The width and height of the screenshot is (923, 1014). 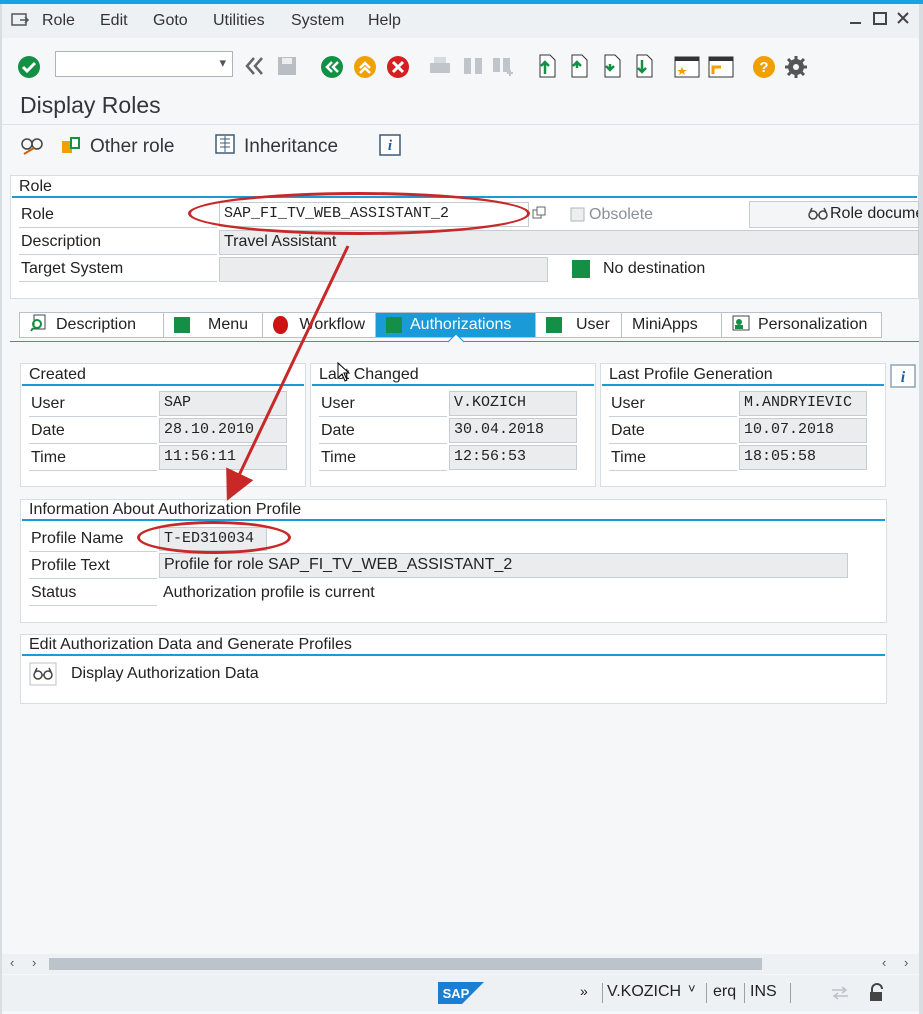 What do you see at coordinates (579, 325) in the screenshot?
I see `tab-user: User` at bounding box center [579, 325].